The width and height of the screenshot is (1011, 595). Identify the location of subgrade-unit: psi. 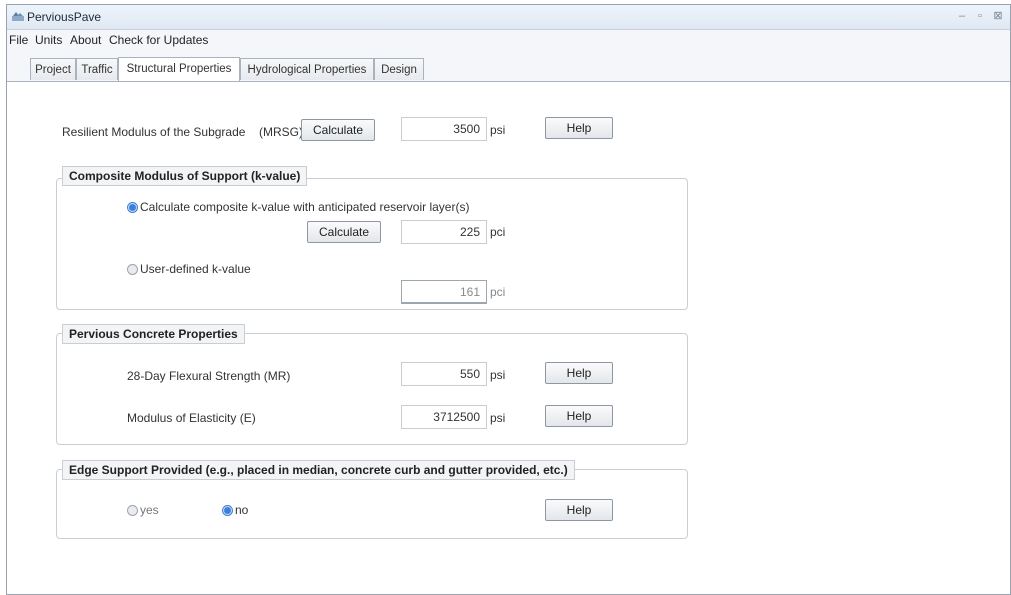
(498, 130).